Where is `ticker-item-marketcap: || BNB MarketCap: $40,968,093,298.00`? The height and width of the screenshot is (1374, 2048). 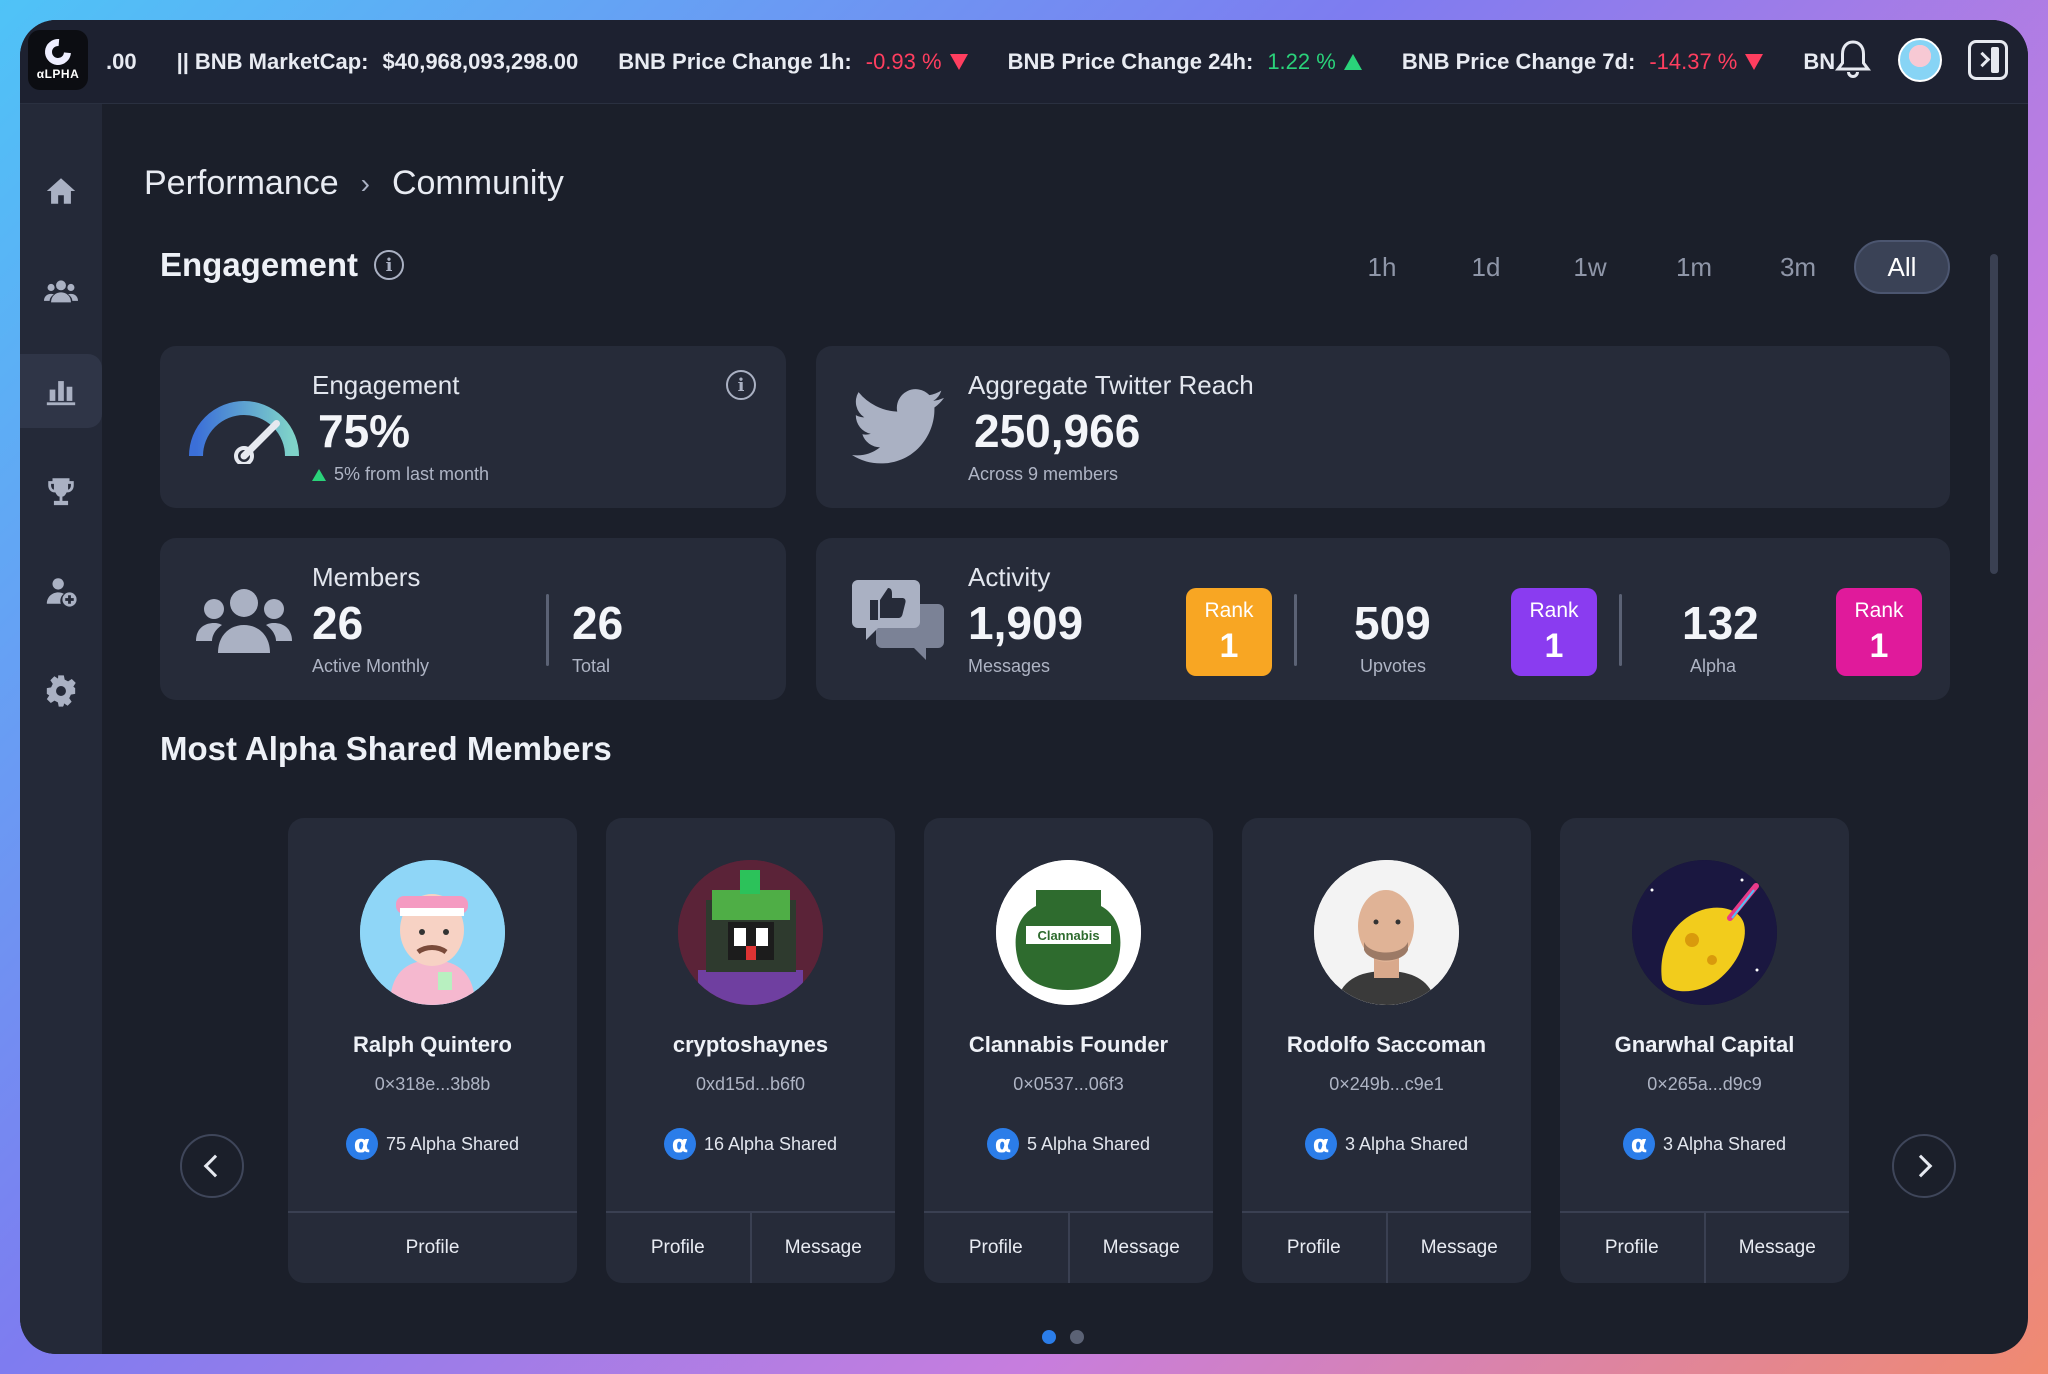 ticker-item-marketcap: || BNB MarketCap: $40,968,093,298.00 is located at coordinates (378, 62).